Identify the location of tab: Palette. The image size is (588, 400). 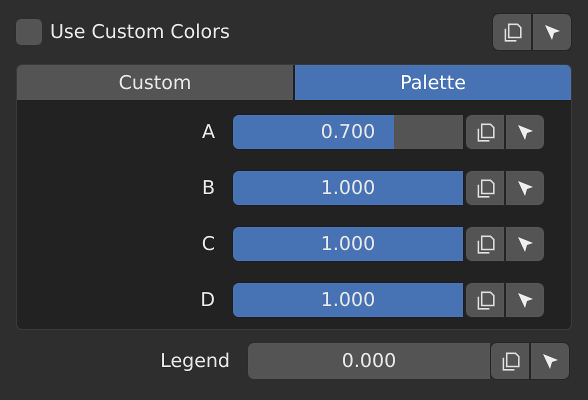
(433, 82).